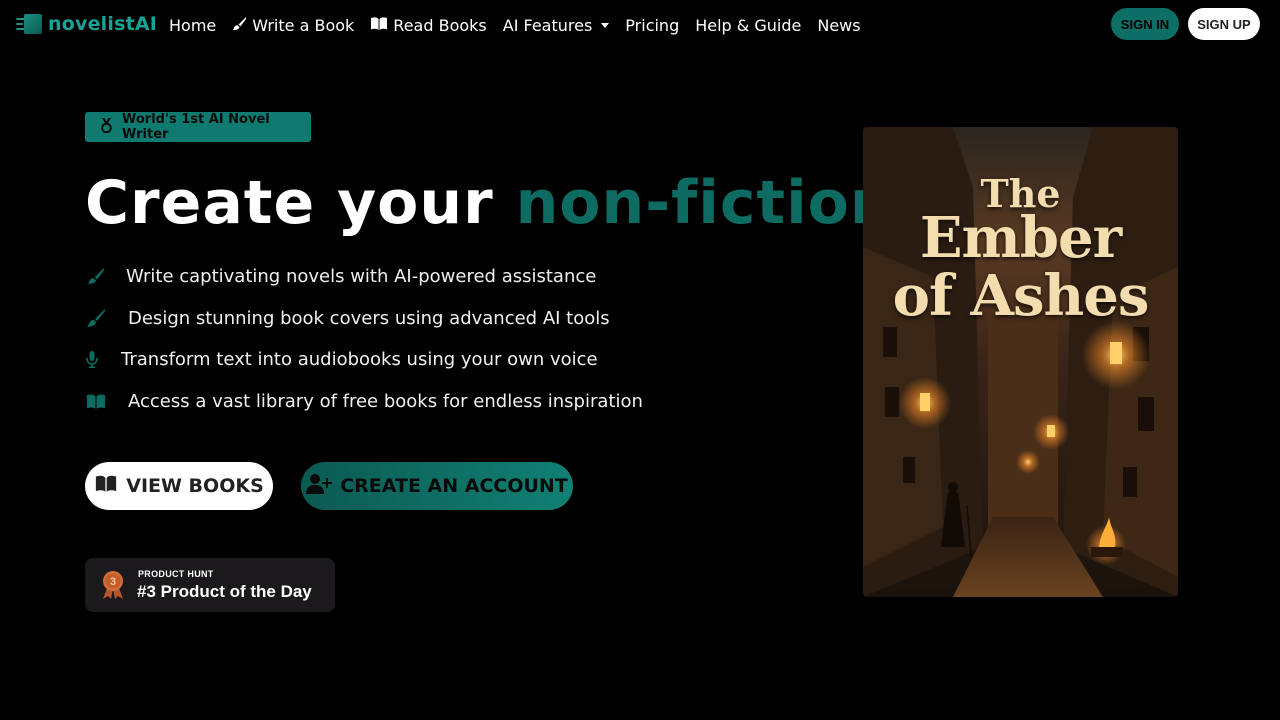 The height and width of the screenshot is (720, 1280). I want to click on nav-help-guide: Help & Guide, so click(748, 25).